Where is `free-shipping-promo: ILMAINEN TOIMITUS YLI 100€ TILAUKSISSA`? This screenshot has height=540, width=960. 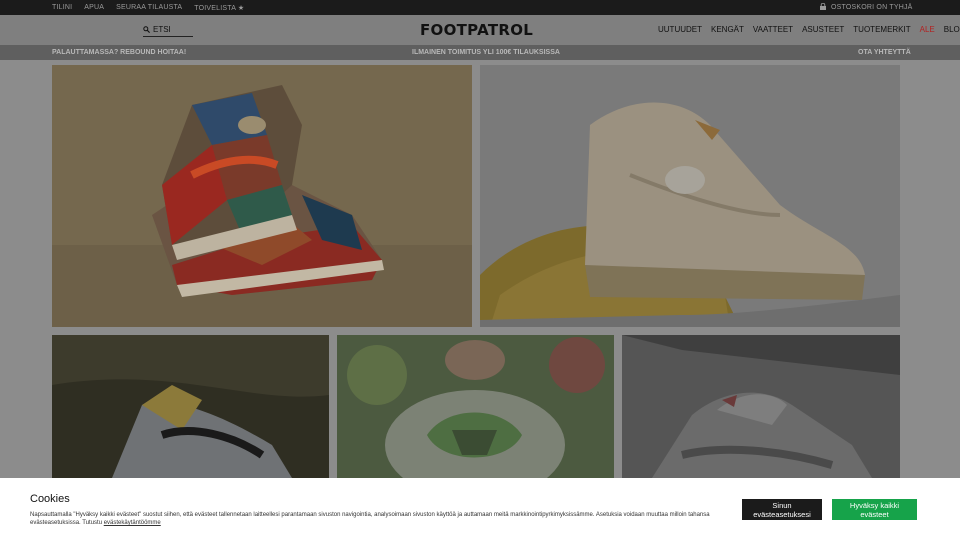 free-shipping-promo: ILMAINEN TOIMITUS YLI 100€ TILAUKSISSA is located at coordinates (486, 52).